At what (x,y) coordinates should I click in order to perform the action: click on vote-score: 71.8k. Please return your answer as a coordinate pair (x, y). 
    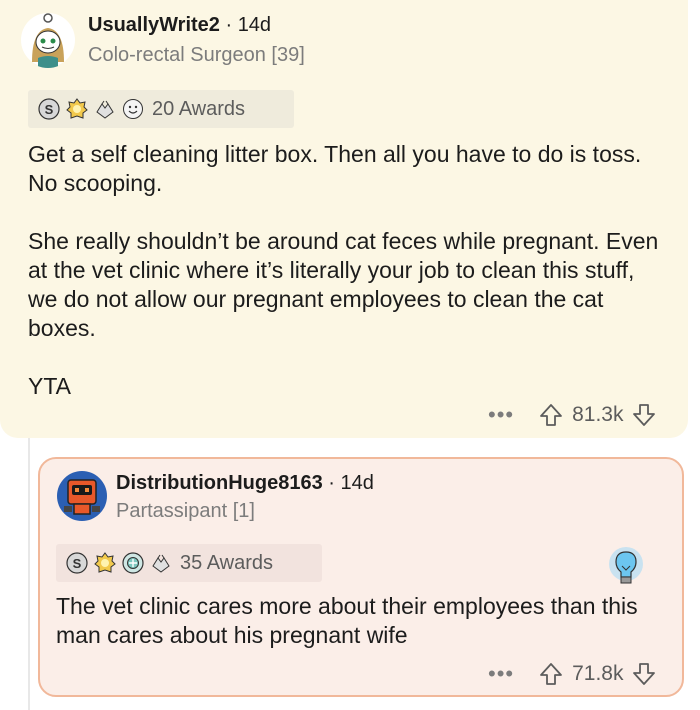
    Looking at the image, I should click on (598, 673).